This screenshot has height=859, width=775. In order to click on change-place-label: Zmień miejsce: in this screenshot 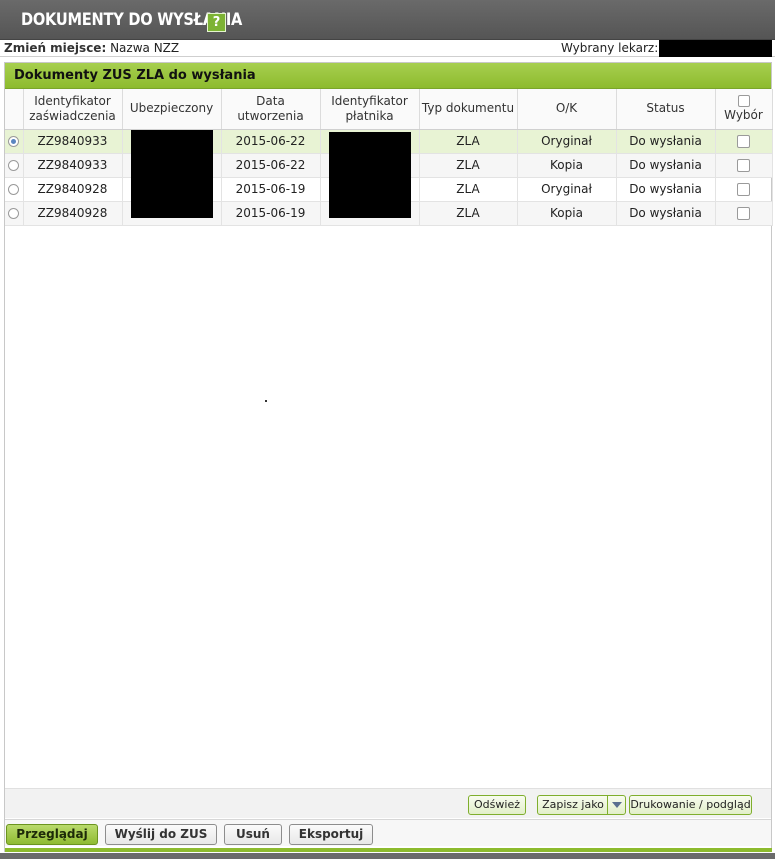, I will do `click(55, 48)`.